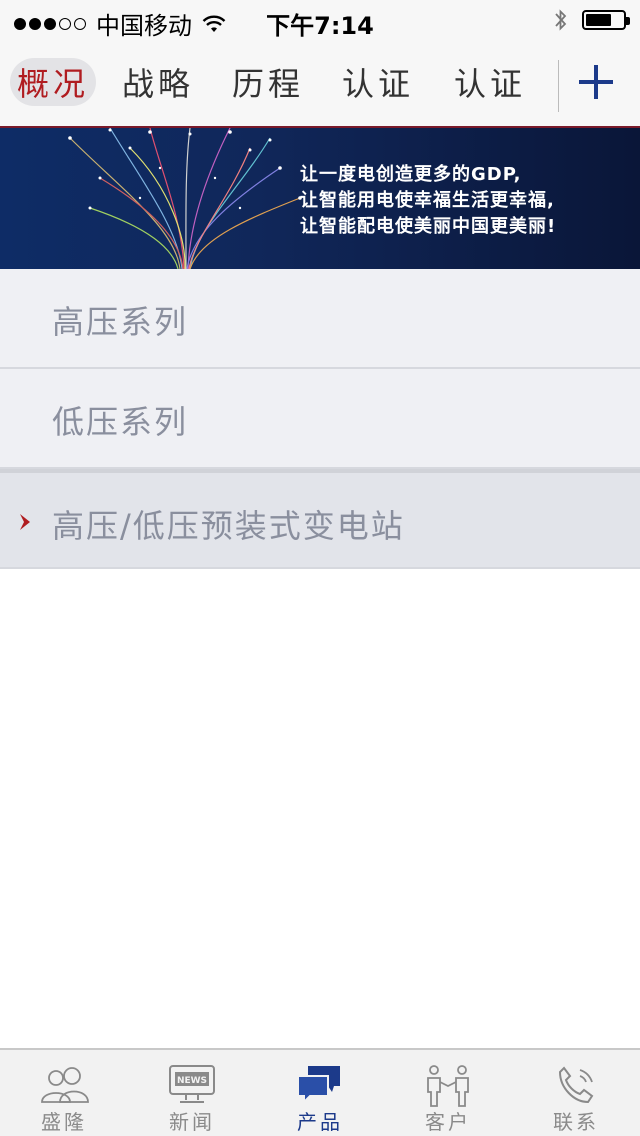  I want to click on chat-bubbles-icon, so click(318, 1085).